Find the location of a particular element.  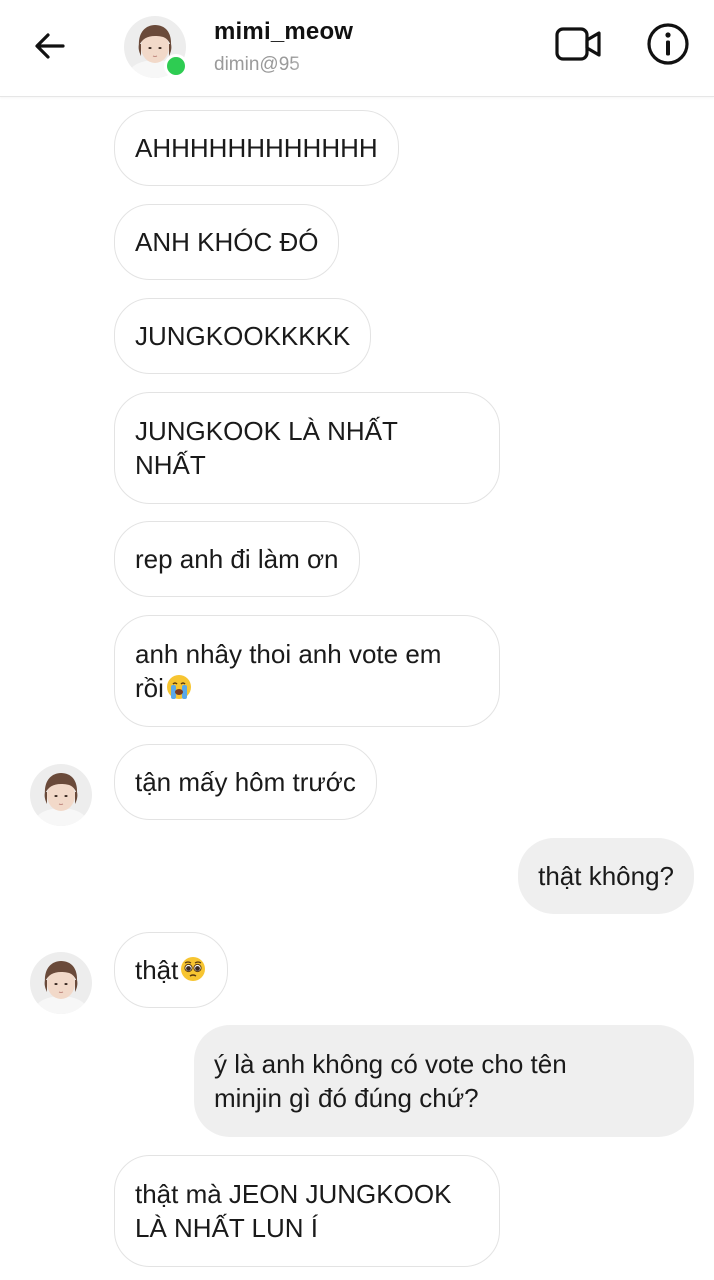

message-text: AHHHHHHHHHHHH is located at coordinates (256, 148).